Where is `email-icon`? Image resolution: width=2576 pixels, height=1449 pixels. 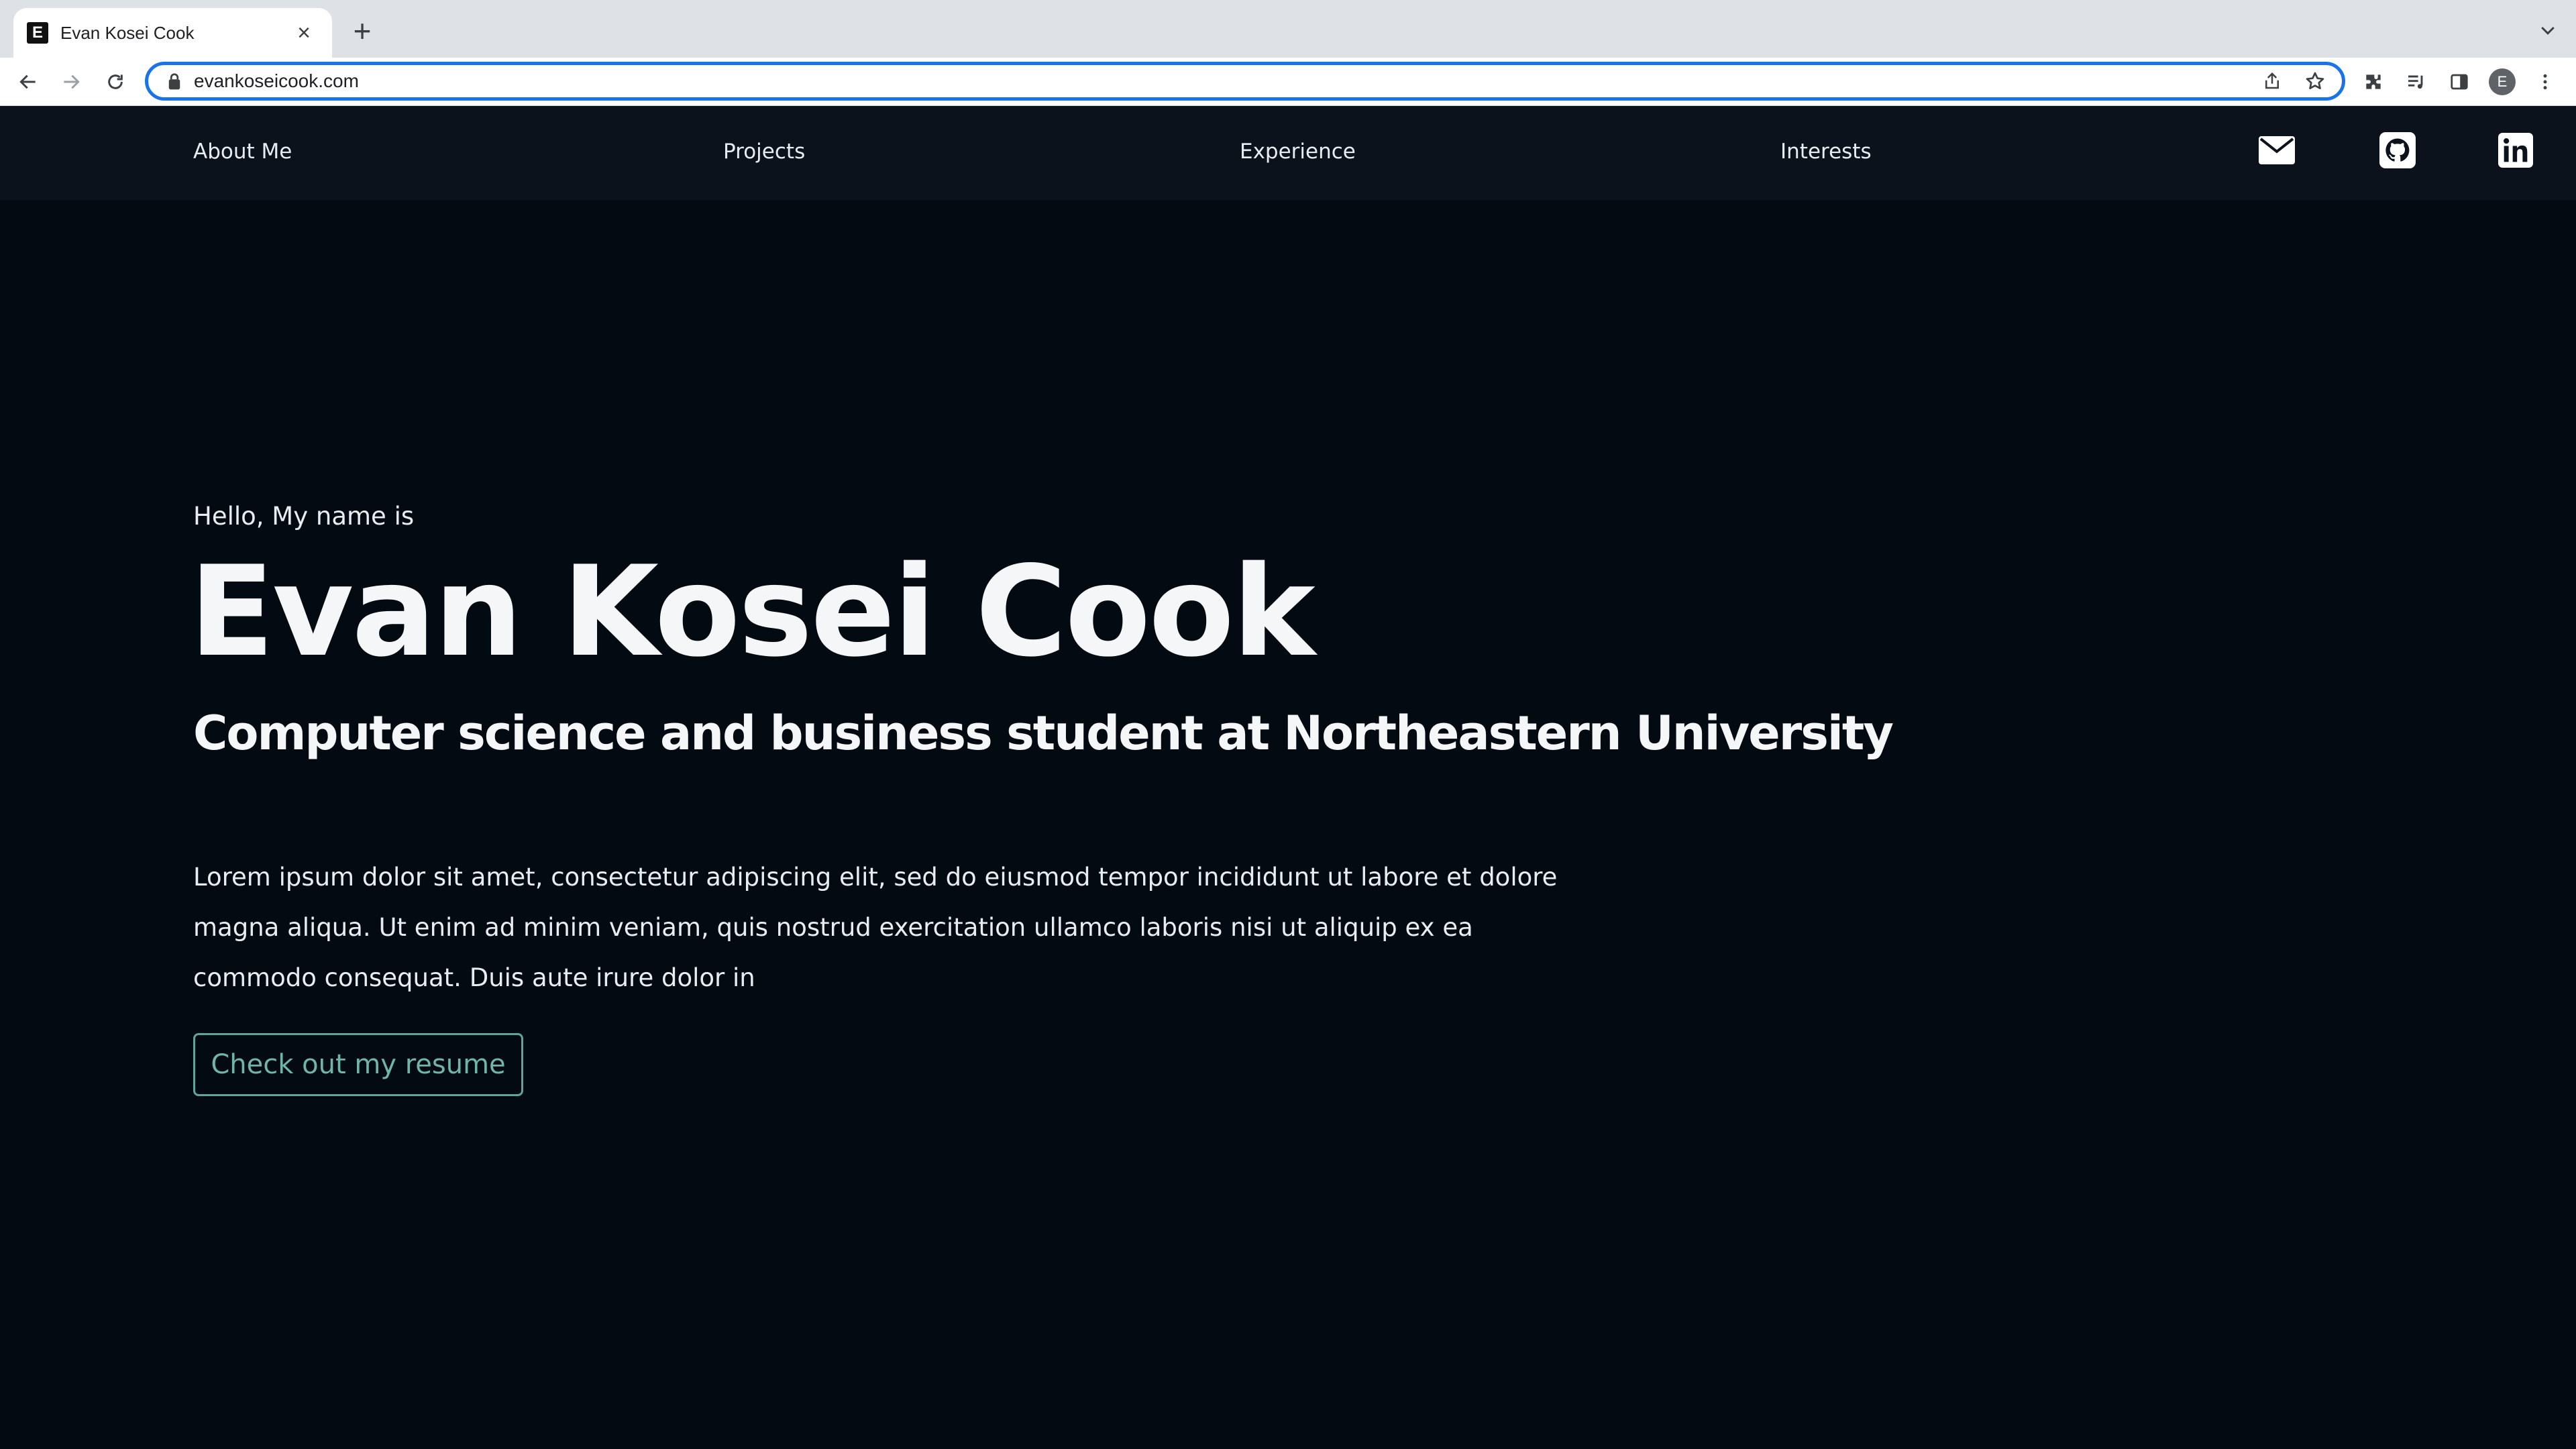
email-icon is located at coordinates (2277, 150).